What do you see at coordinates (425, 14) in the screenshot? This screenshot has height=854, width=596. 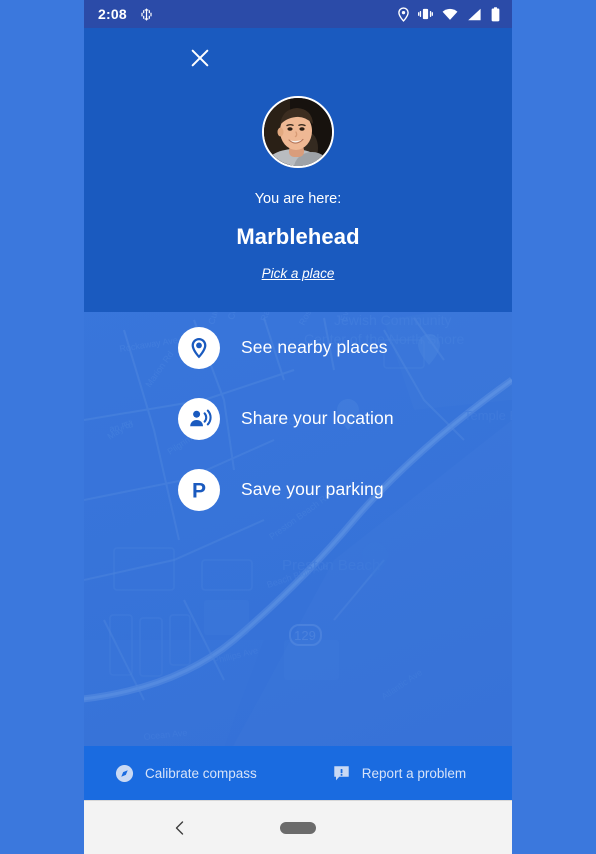 I see `vibrate-icon` at bounding box center [425, 14].